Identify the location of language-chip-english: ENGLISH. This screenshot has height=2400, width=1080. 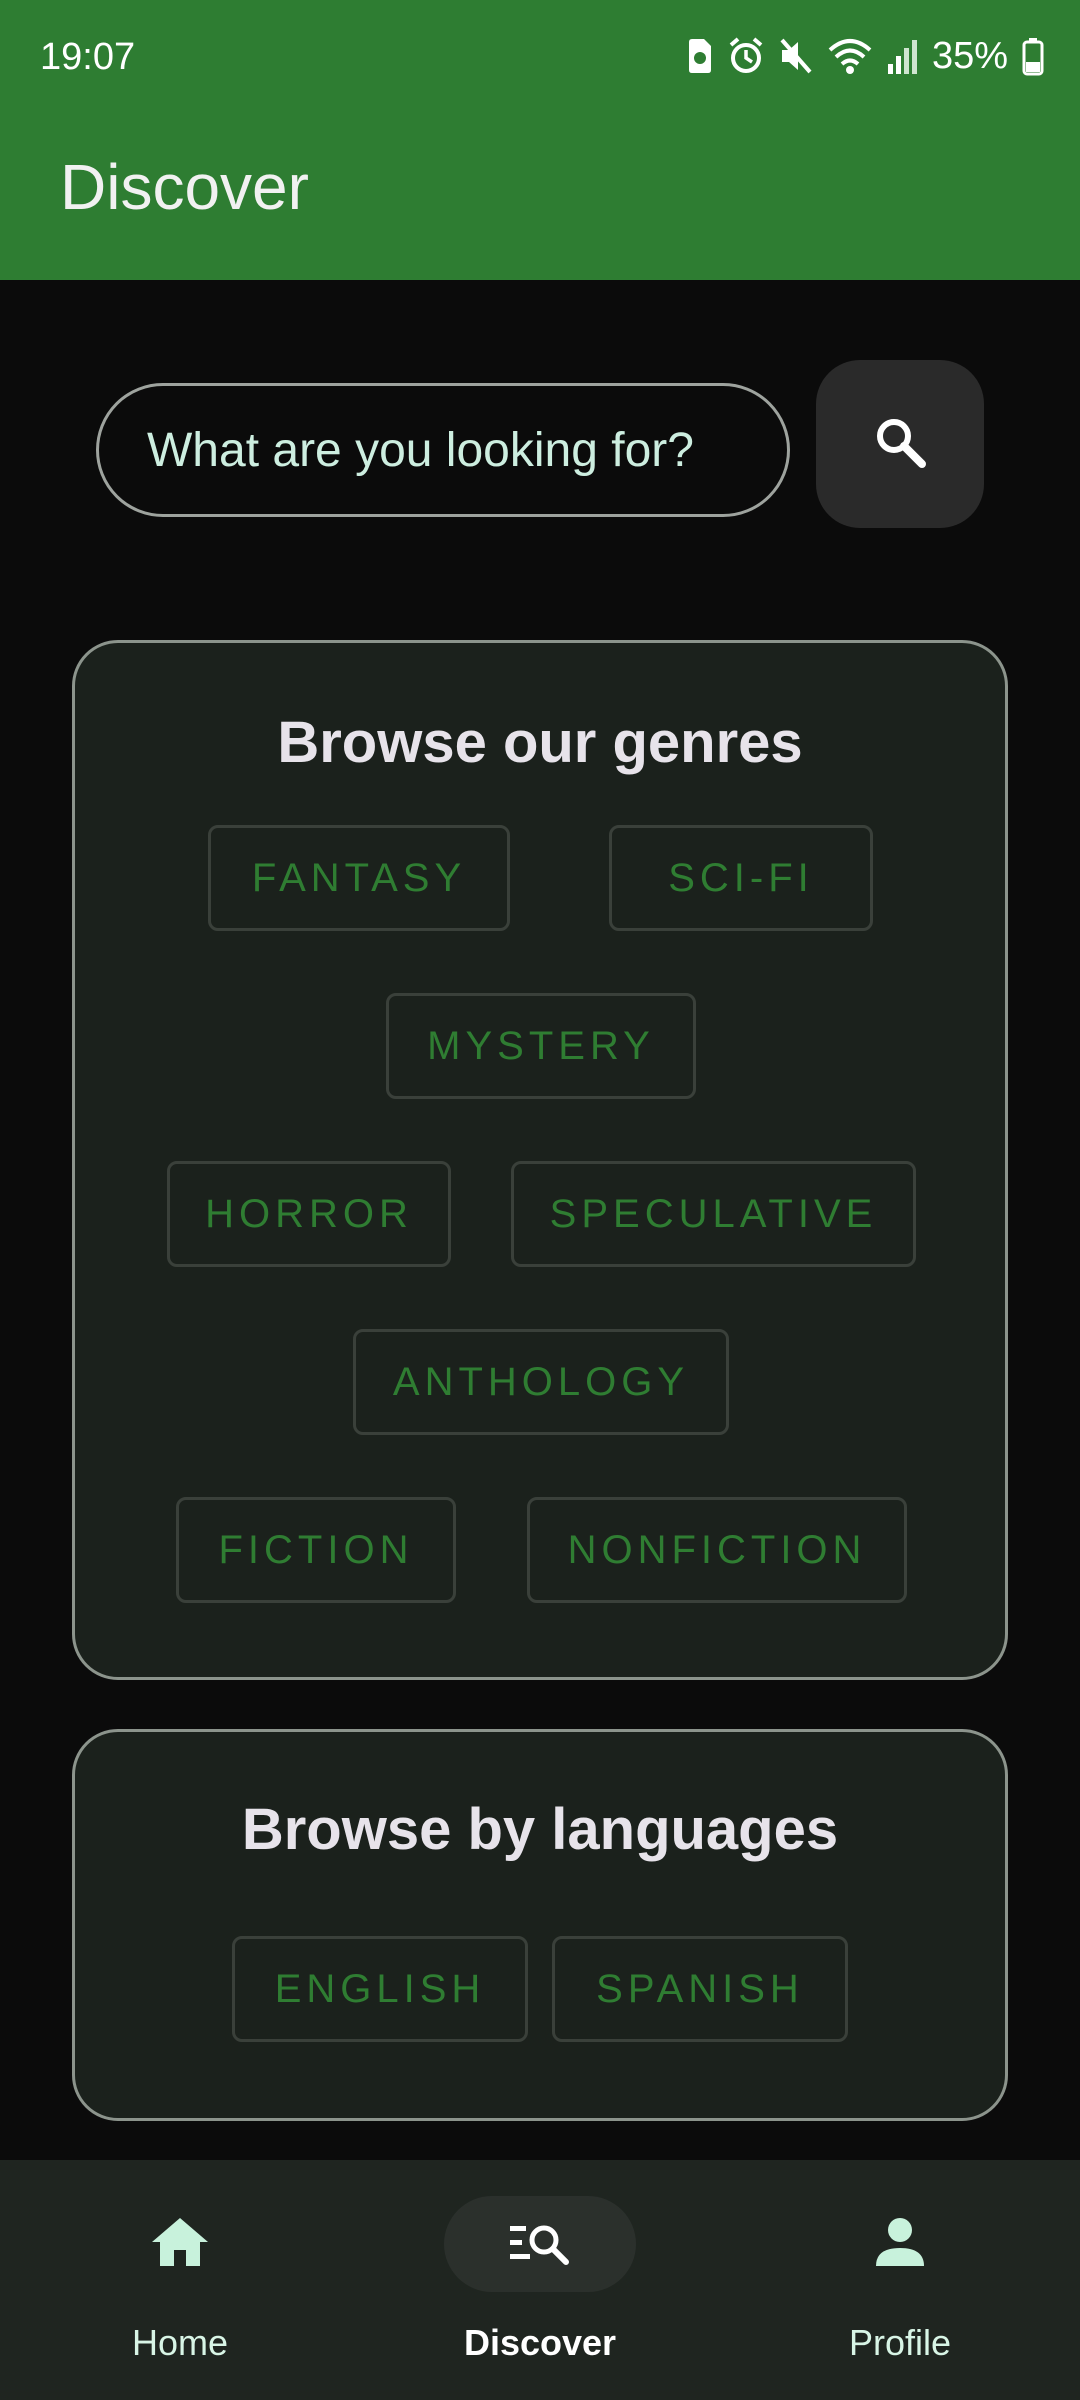
(380, 1989).